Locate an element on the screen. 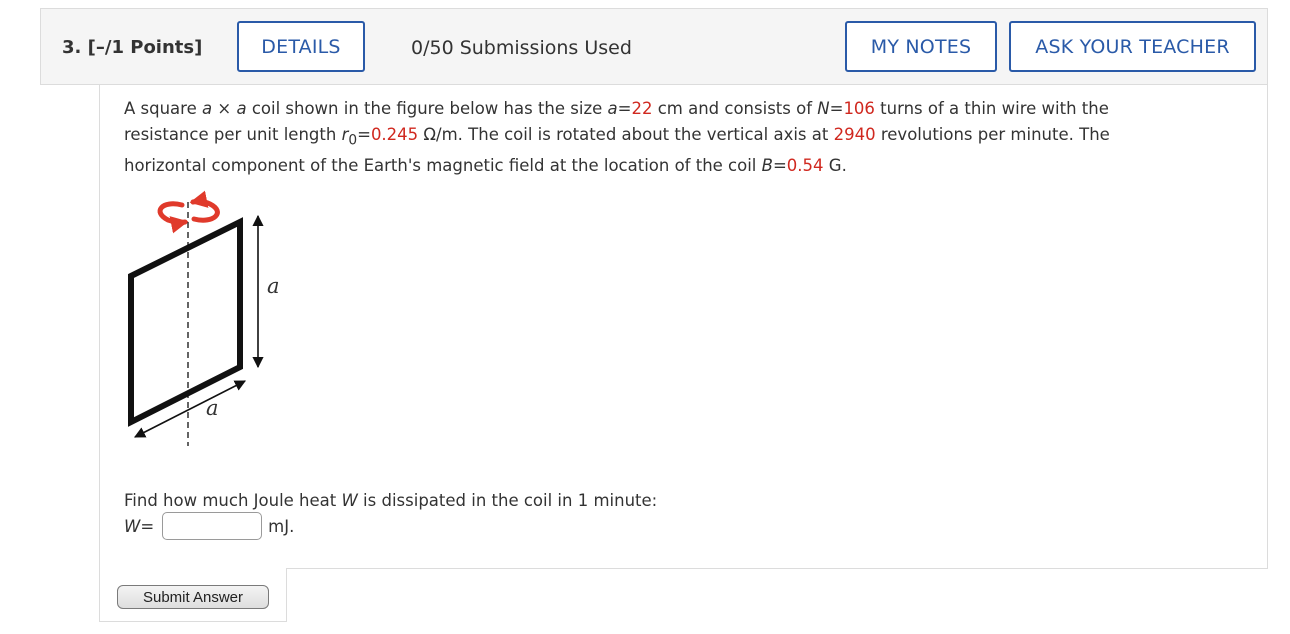 This screenshot has height=634, width=1290. answer-unit: mJ. is located at coordinates (281, 526).